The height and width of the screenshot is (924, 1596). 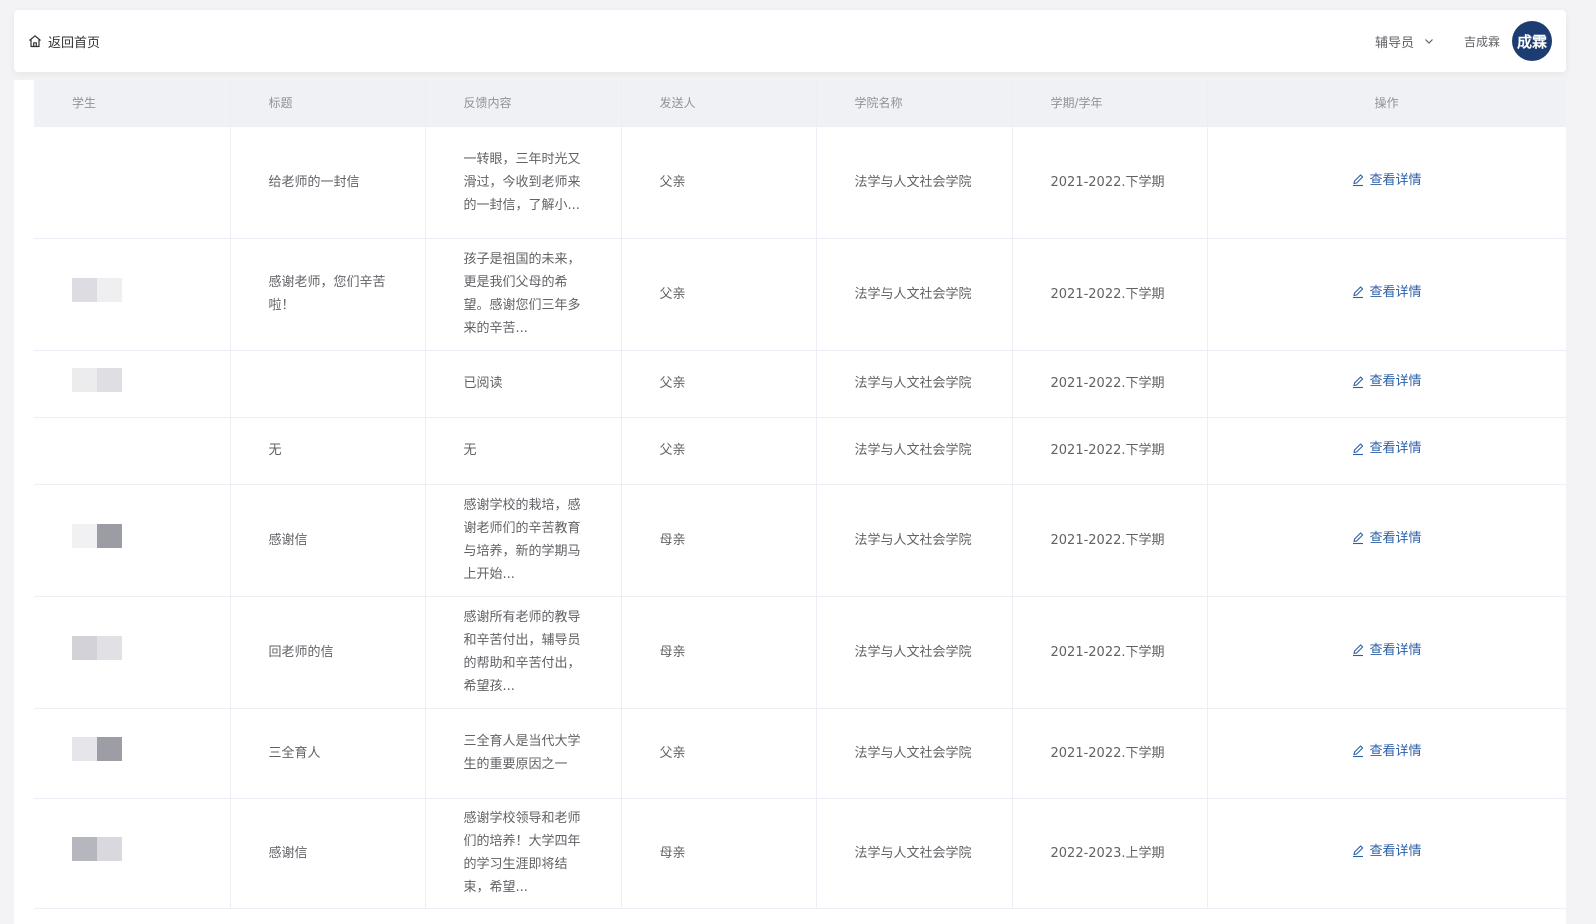 I want to click on title-cell: 无, so click(x=328, y=451).